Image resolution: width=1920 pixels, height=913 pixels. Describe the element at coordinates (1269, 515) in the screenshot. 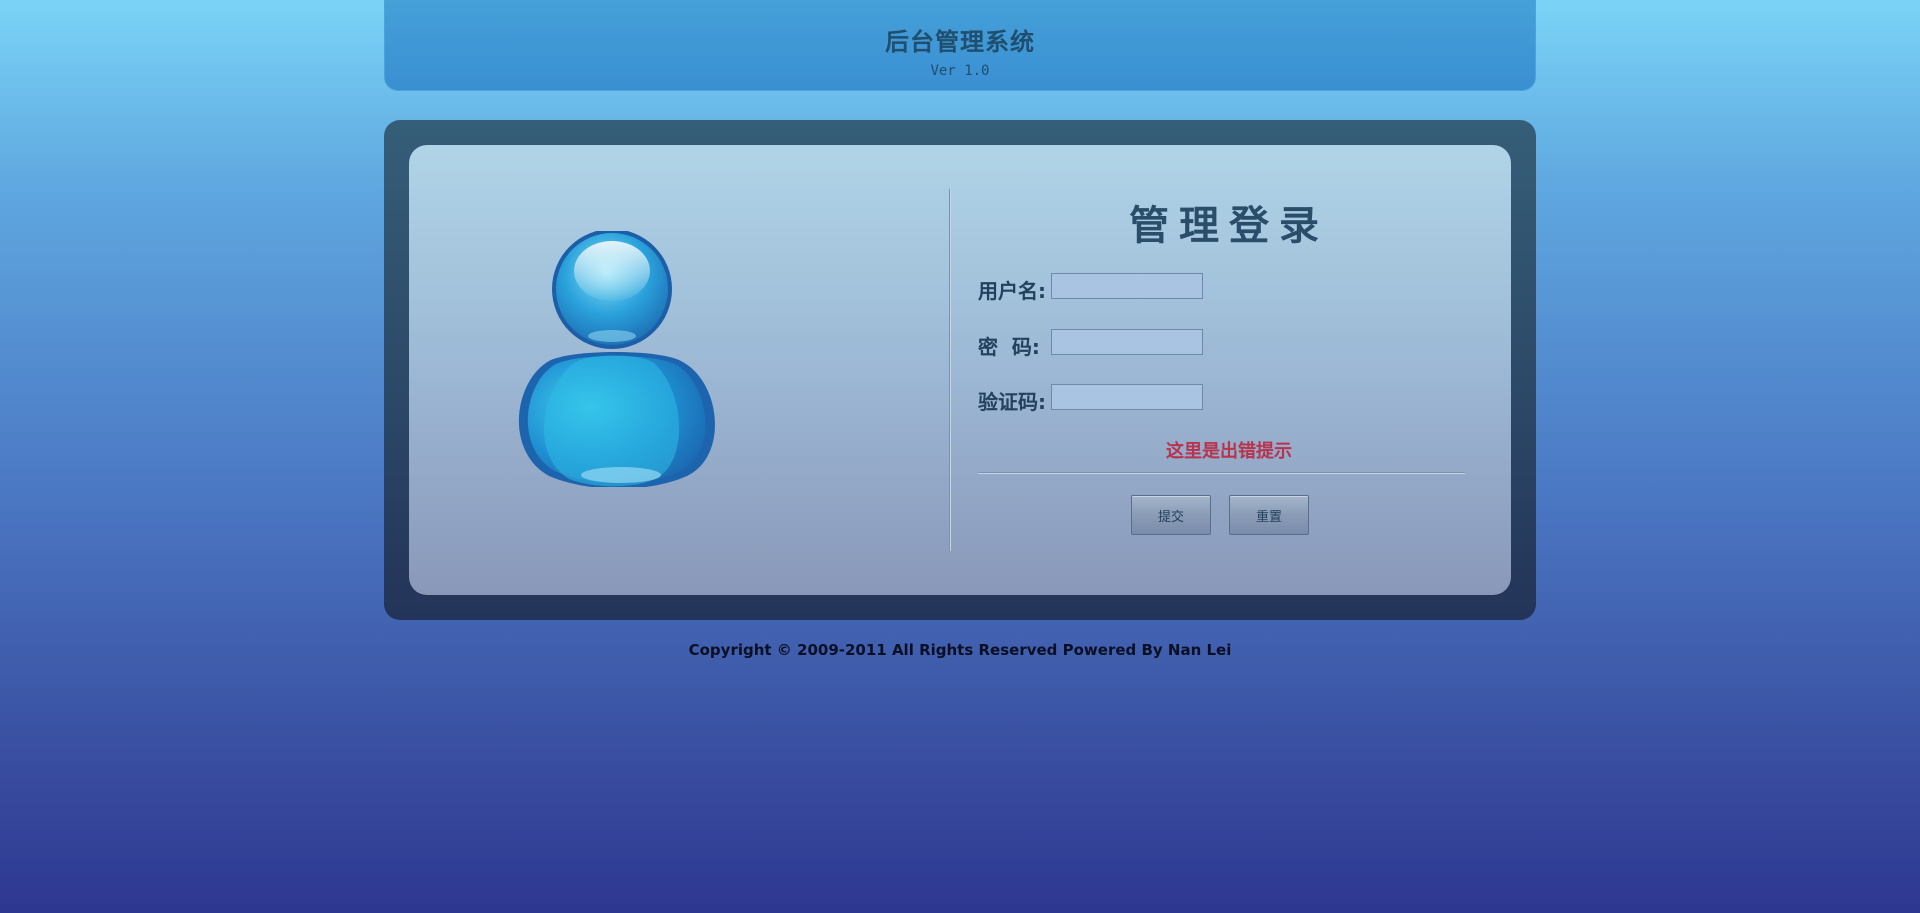

I see `reset-button: 重置` at that location.